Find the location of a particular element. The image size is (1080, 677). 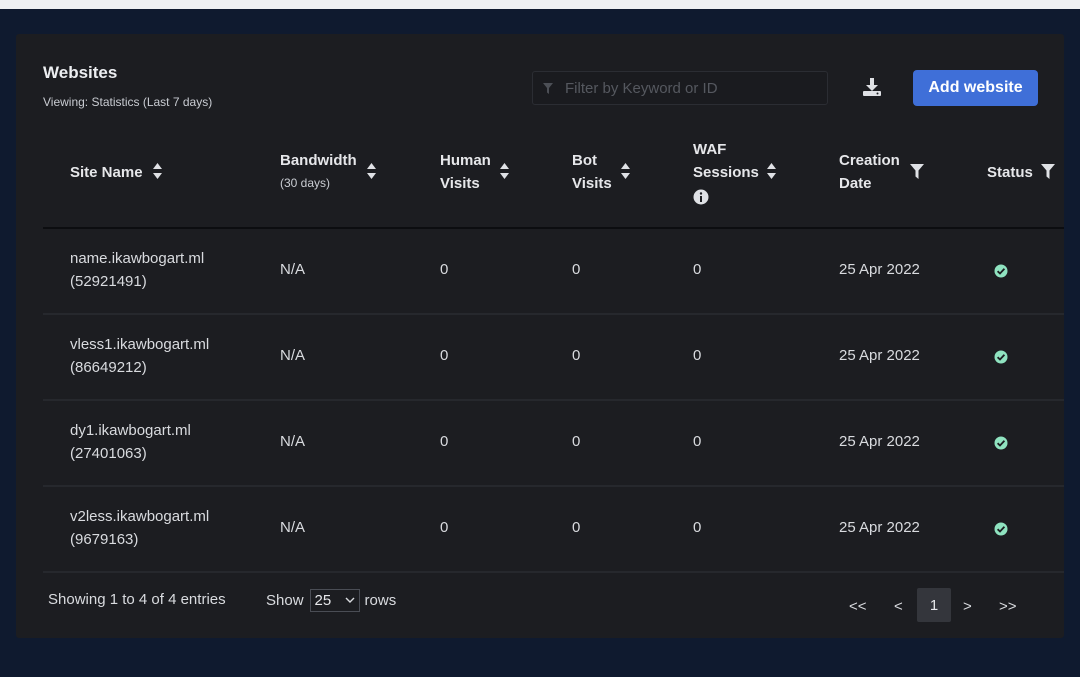

column-label: Status is located at coordinates (1010, 172).